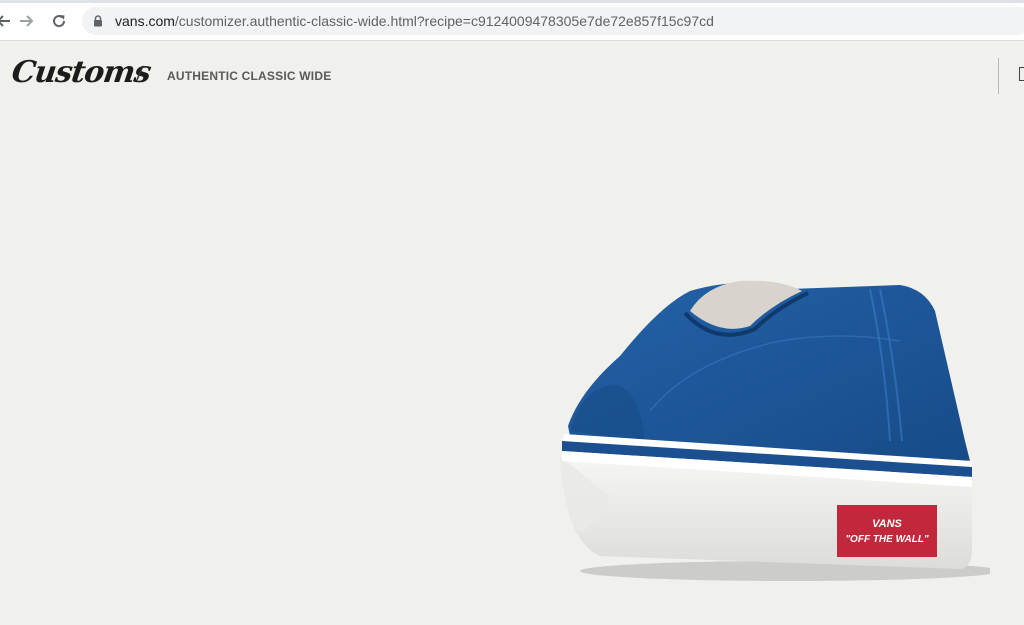  I want to click on breadcrumb-product: AUTHENTIC CLASSIC WIDE, so click(249, 76).